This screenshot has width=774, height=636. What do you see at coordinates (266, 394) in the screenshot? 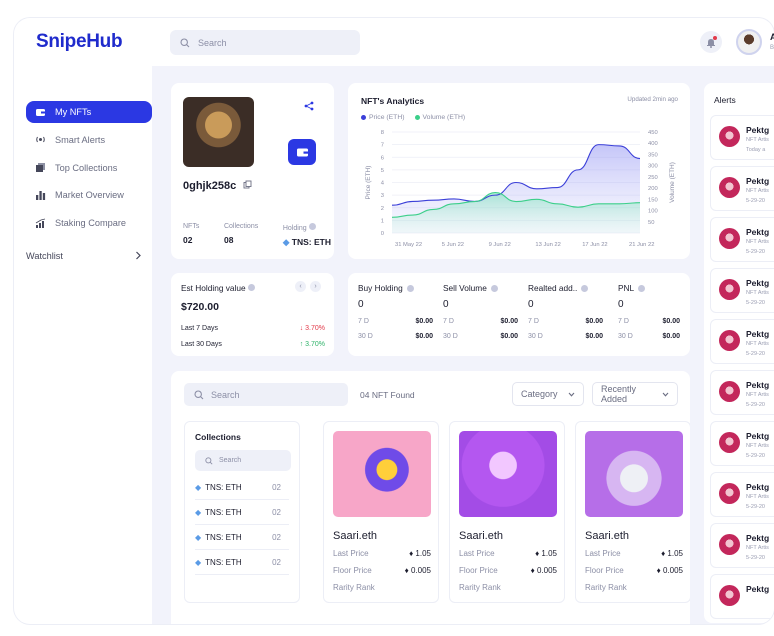
I see `nft-search-input: Search` at bounding box center [266, 394].